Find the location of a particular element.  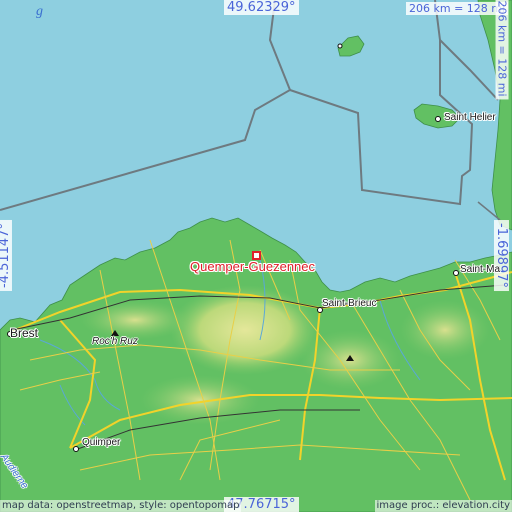

coord-top: 49.62329° is located at coordinates (261, 7).